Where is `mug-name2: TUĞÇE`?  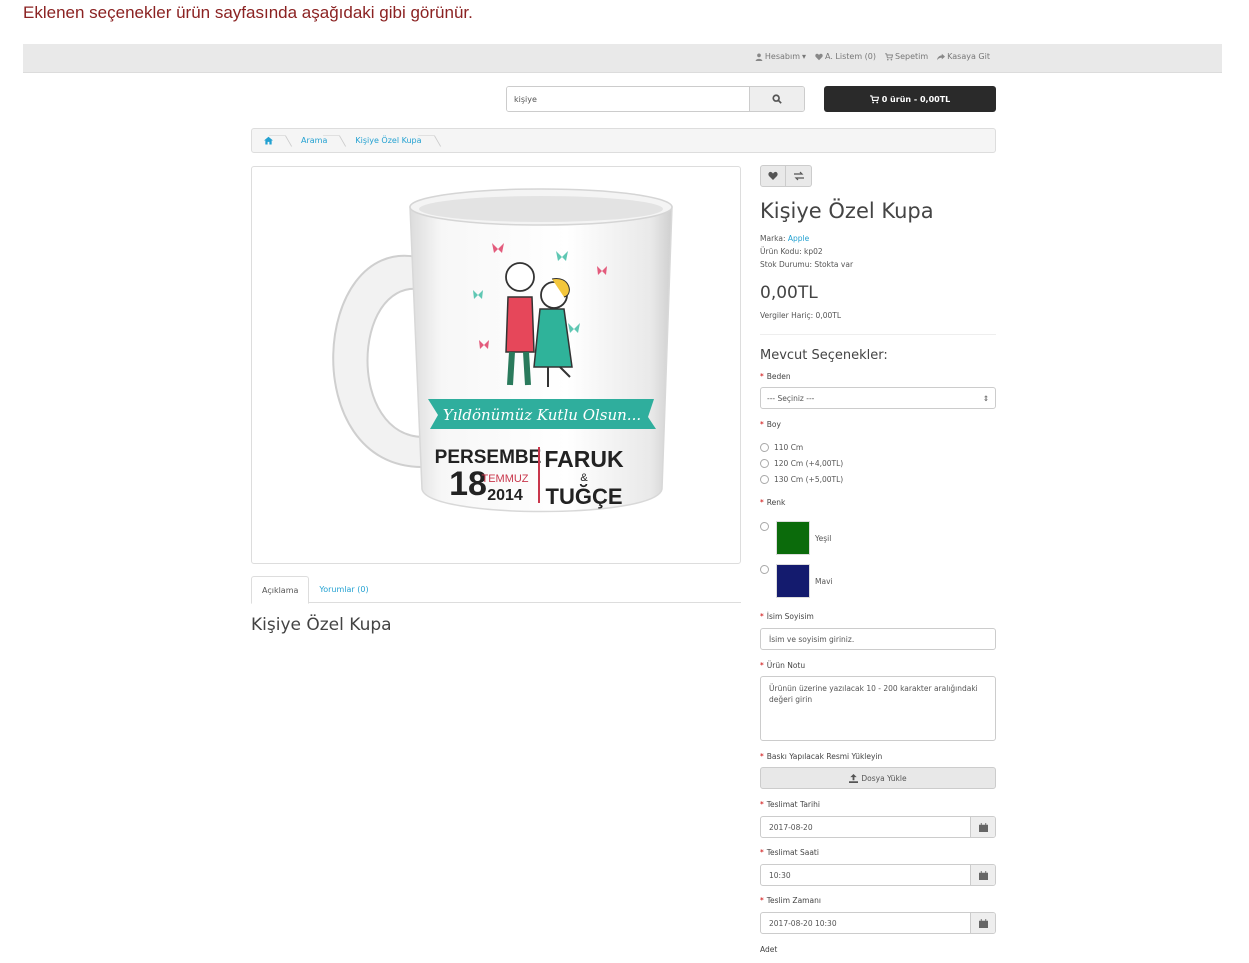 mug-name2: TUĞÇE is located at coordinates (584, 496).